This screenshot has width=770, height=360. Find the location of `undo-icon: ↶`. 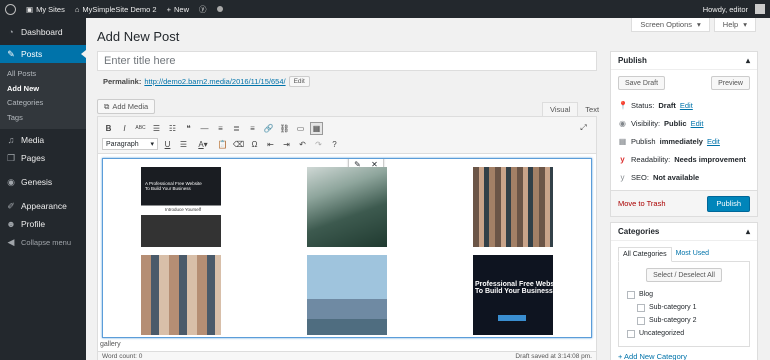

undo-icon: ↶ is located at coordinates (302, 144).